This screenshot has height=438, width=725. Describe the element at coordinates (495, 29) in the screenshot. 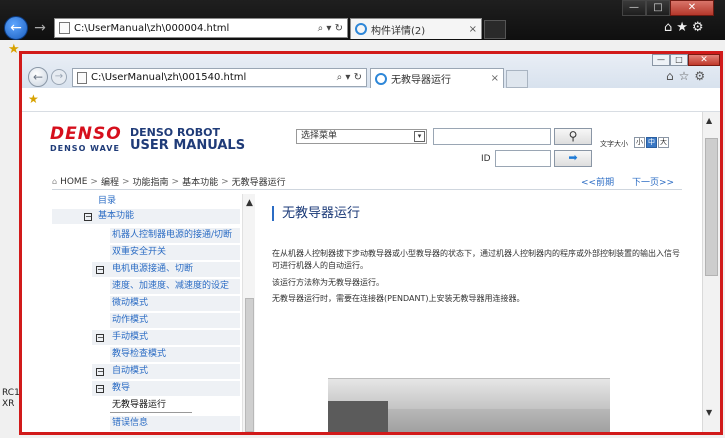

I see `outer-new-tab-button` at that location.